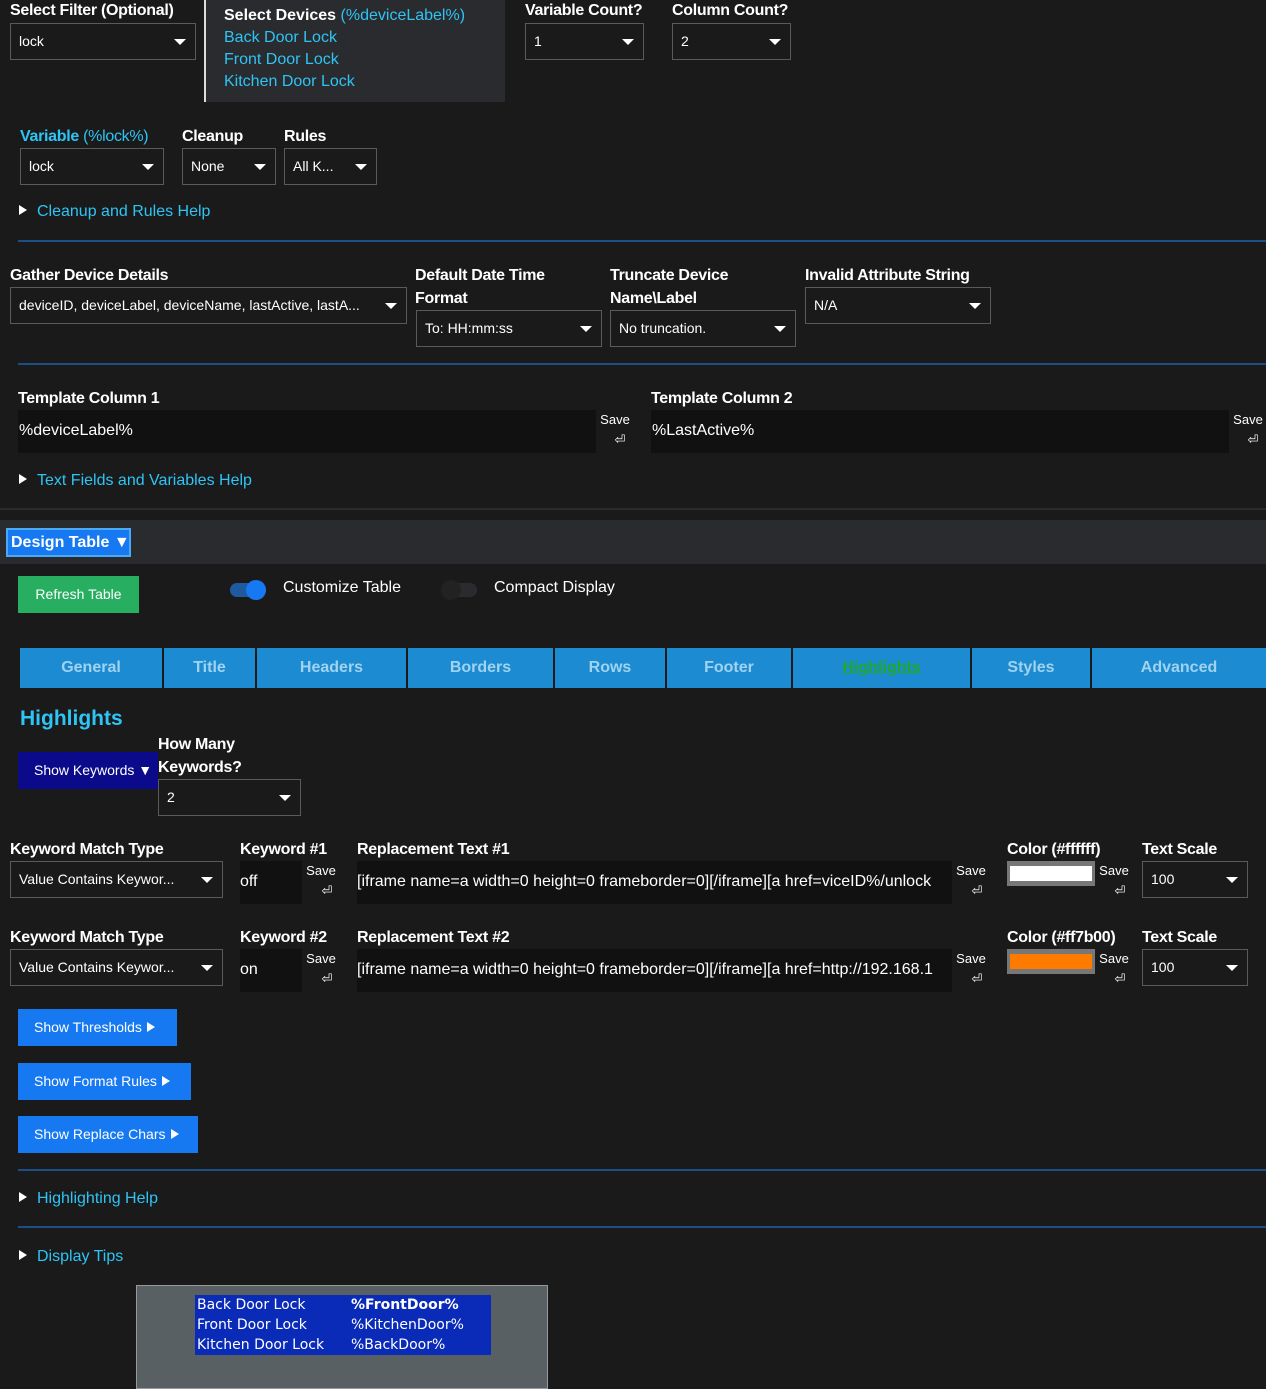 This screenshot has width=1266, height=1389. Describe the element at coordinates (307, 431) in the screenshot. I see `template1-input: %deviceLabel%` at that location.